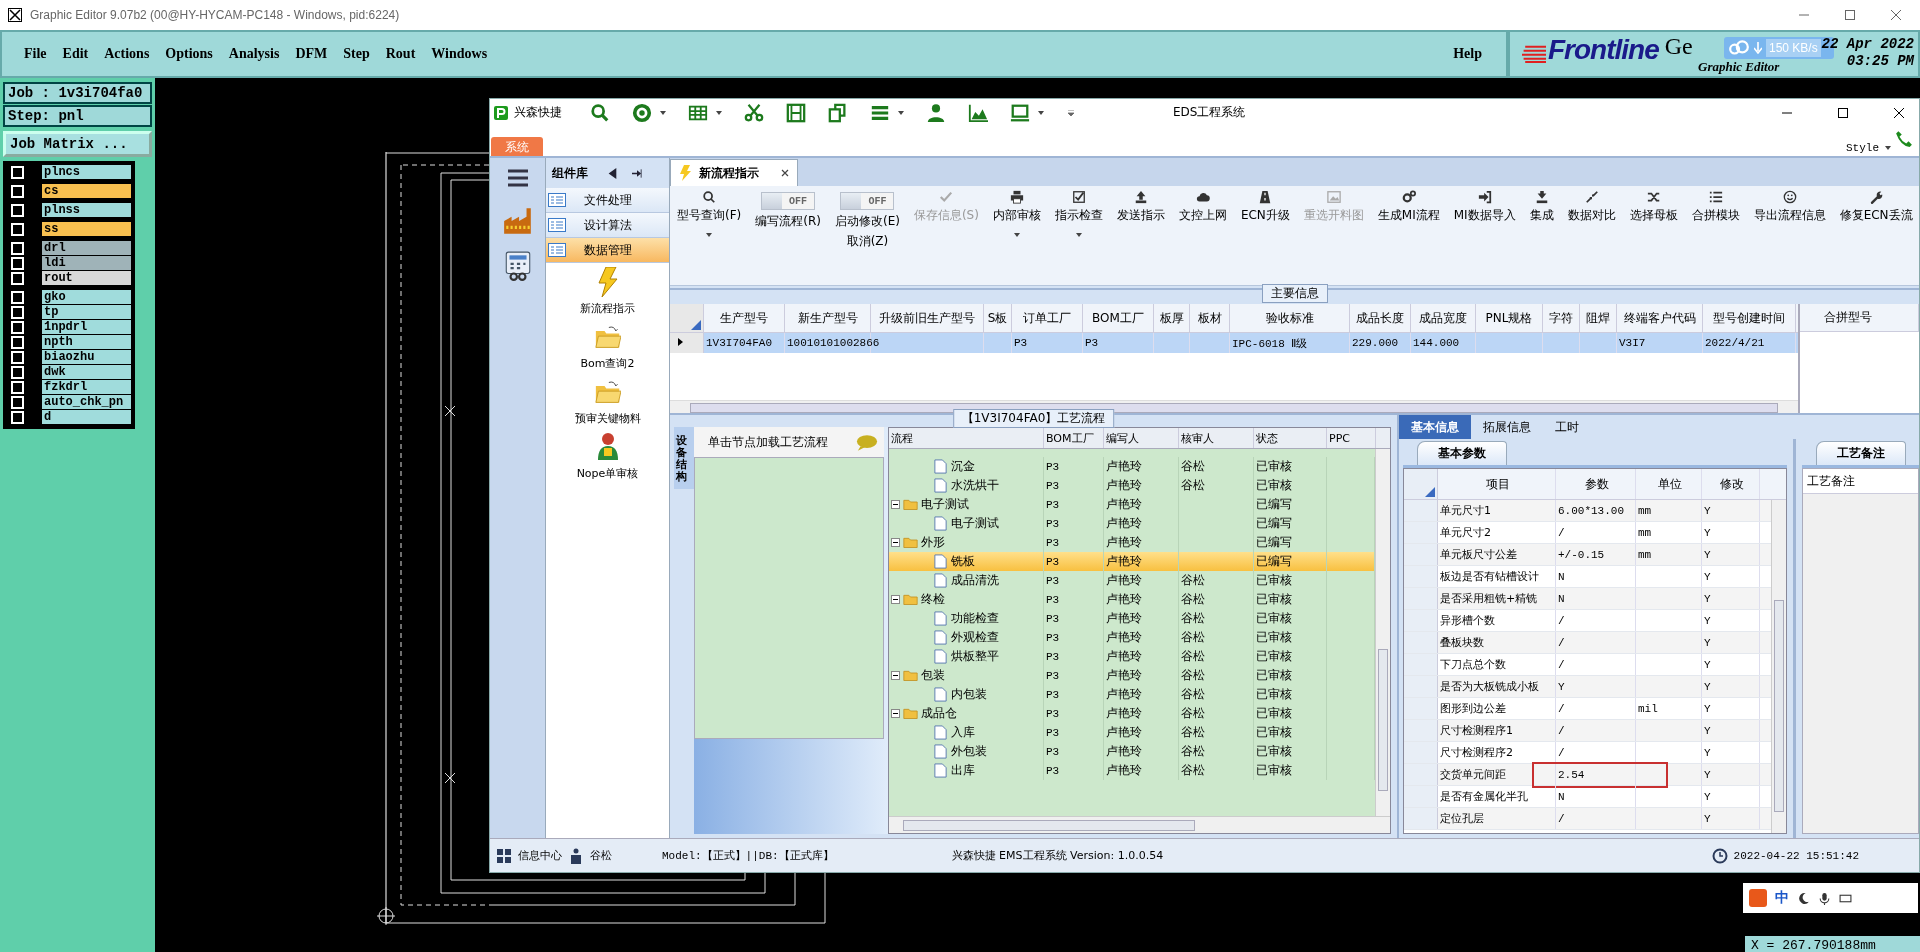 The image size is (1920, 952). What do you see at coordinates (1074, 438) in the screenshot?
I see `column-header: BOM工厂` at bounding box center [1074, 438].